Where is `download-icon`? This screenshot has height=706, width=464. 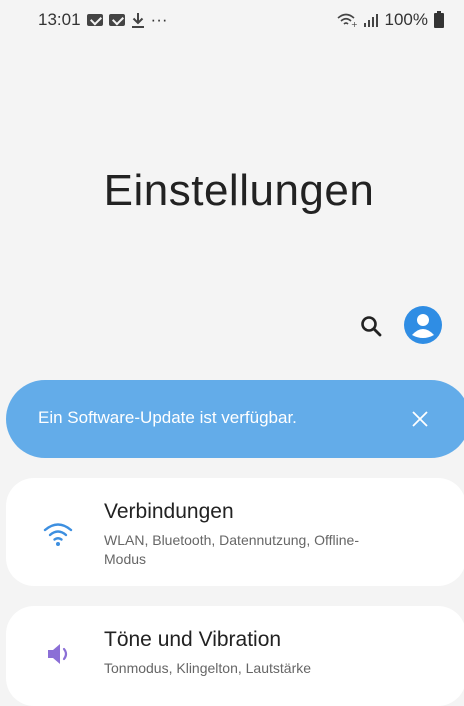
download-icon is located at coordinates (137, 20).